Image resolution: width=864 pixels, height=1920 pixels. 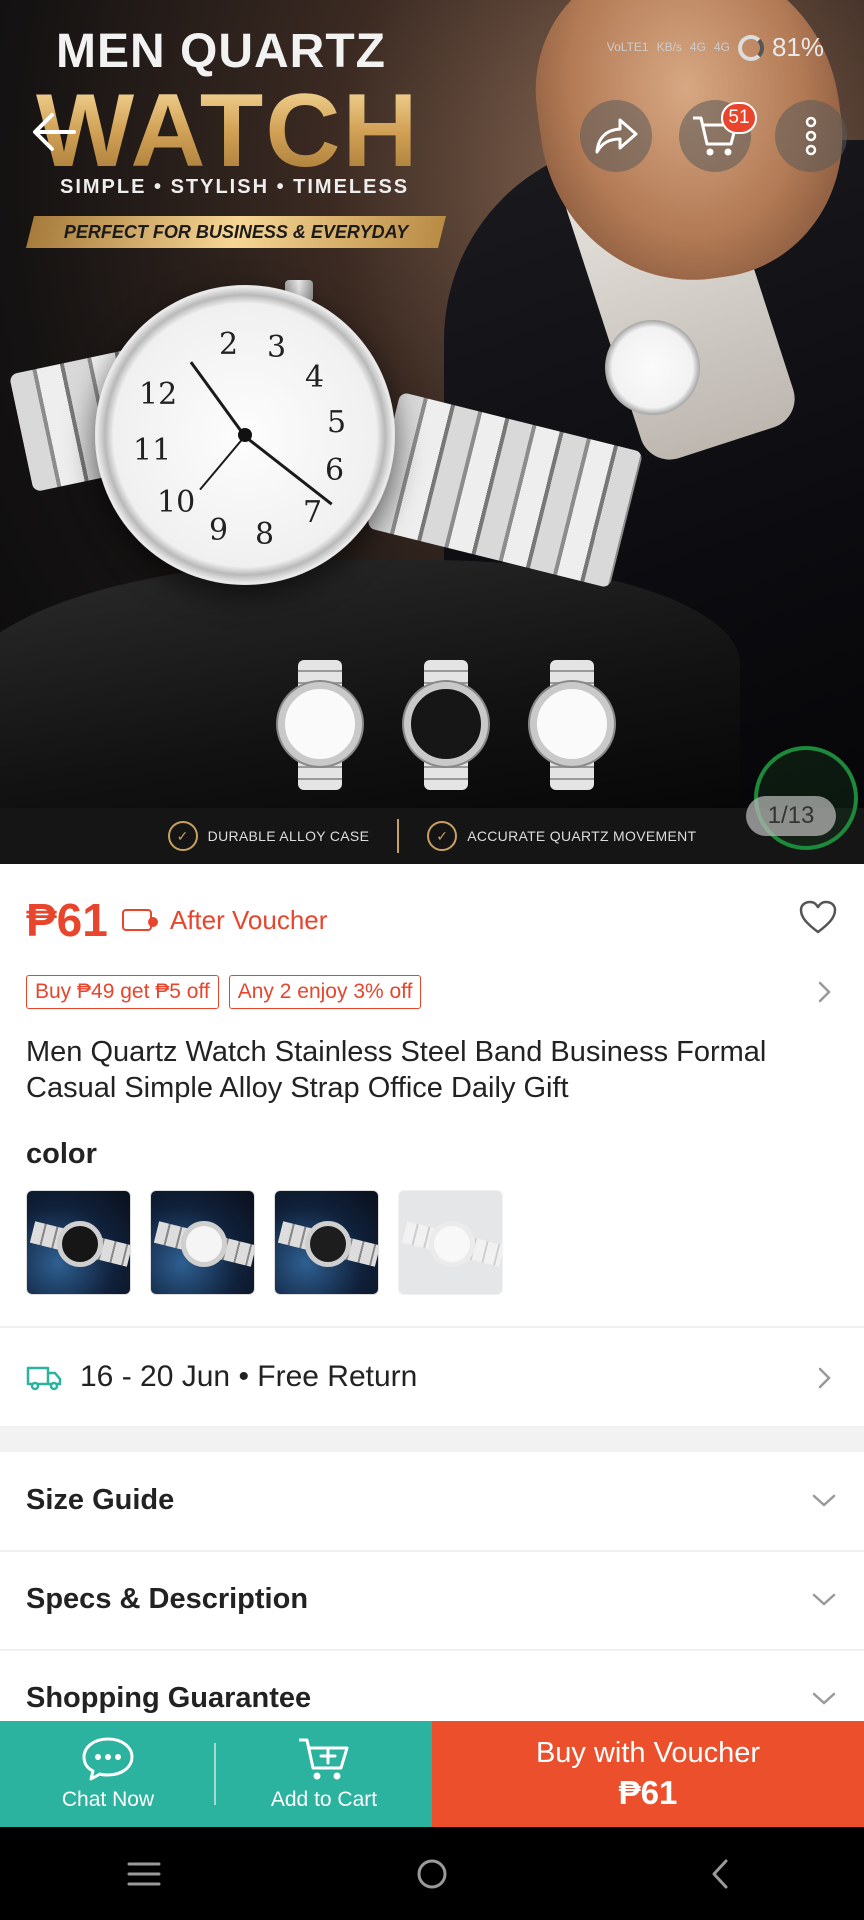 I want to click on delivery-text: 16 - 20 Jun • Free Return, so click(x=249, y=1376).